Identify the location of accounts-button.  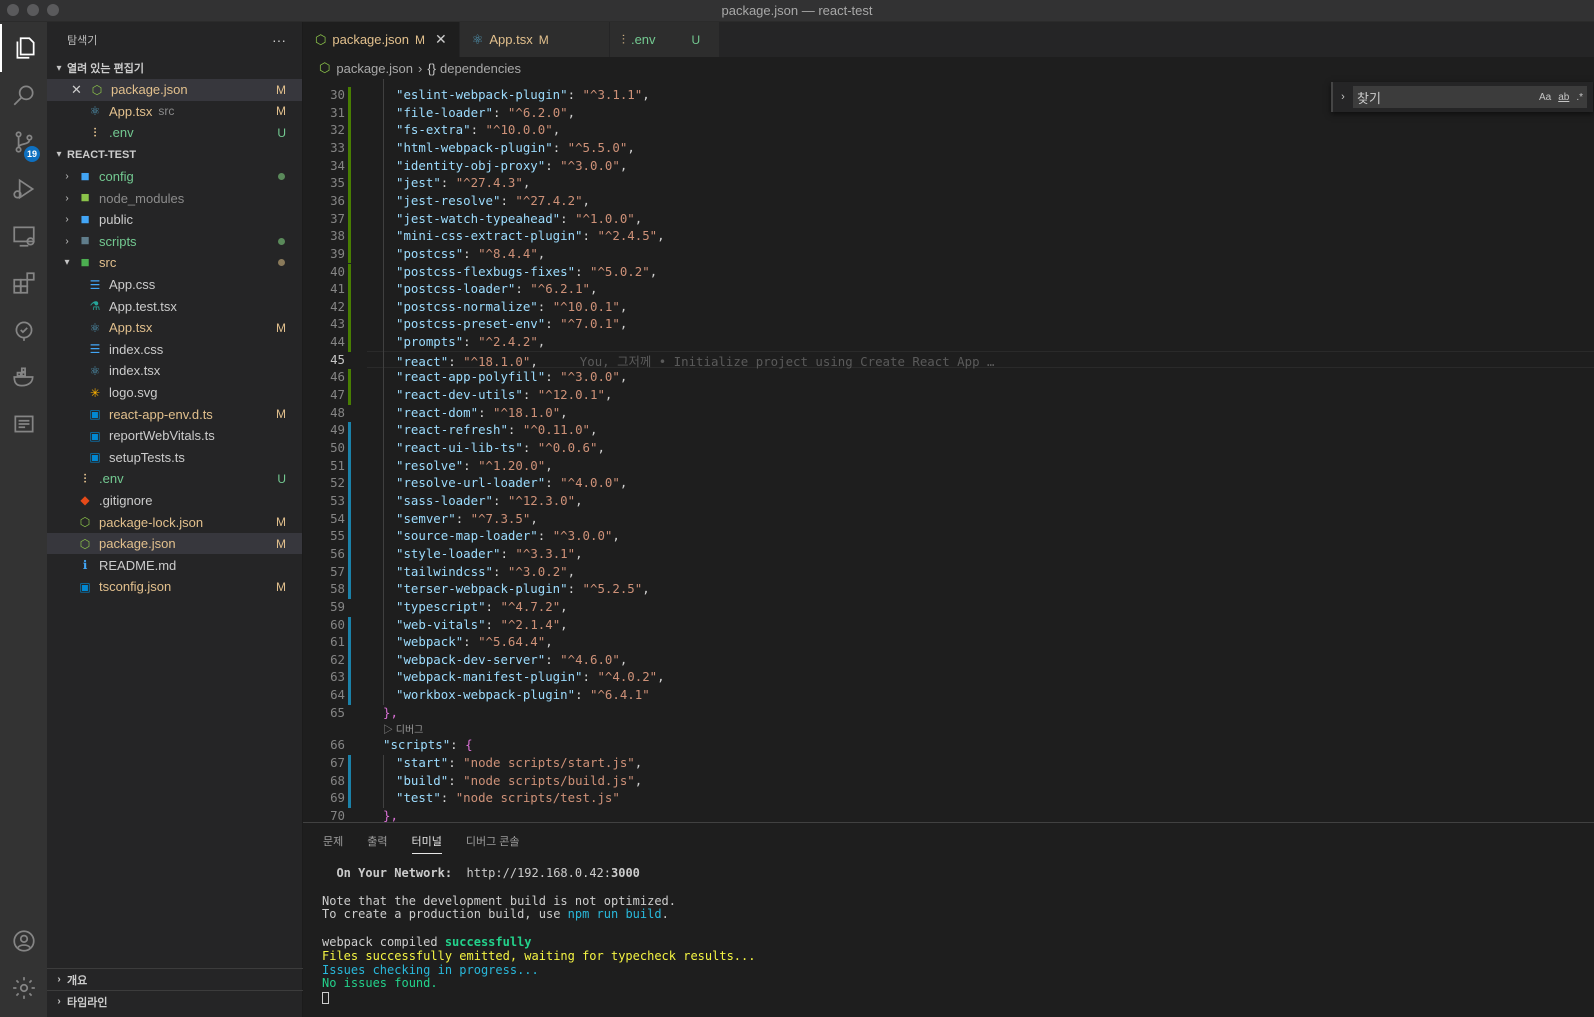
(23, 941).